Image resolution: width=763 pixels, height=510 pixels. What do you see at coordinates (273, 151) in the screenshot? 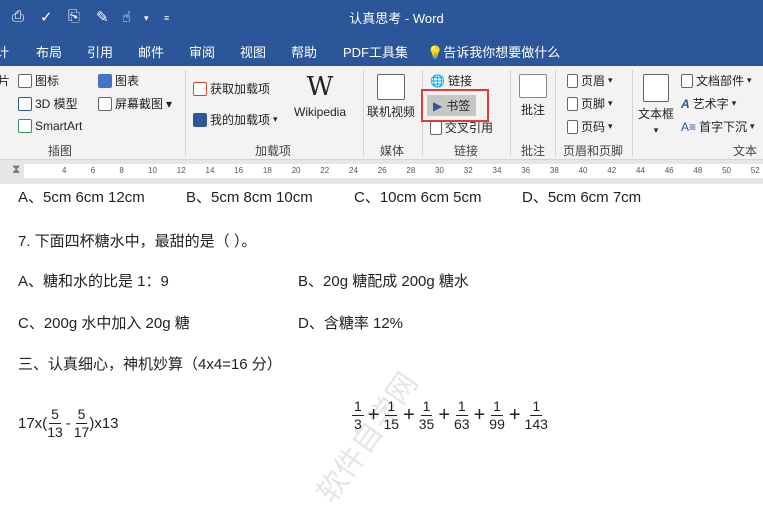
I see `group-label-addins: 加载项` at bounding box center [273, 151].